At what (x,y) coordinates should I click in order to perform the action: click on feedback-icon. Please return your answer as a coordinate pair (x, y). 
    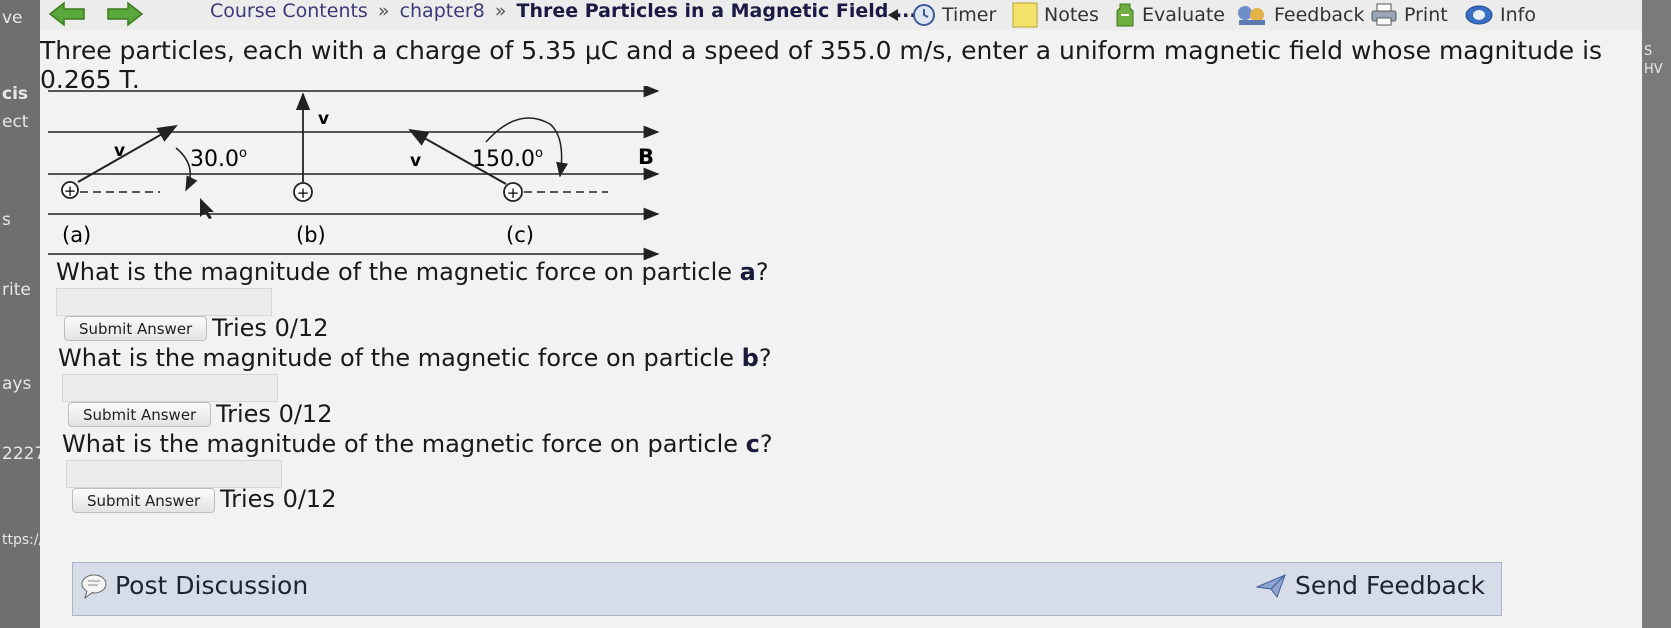
    Looking at the image, I should click on (1251, 15).